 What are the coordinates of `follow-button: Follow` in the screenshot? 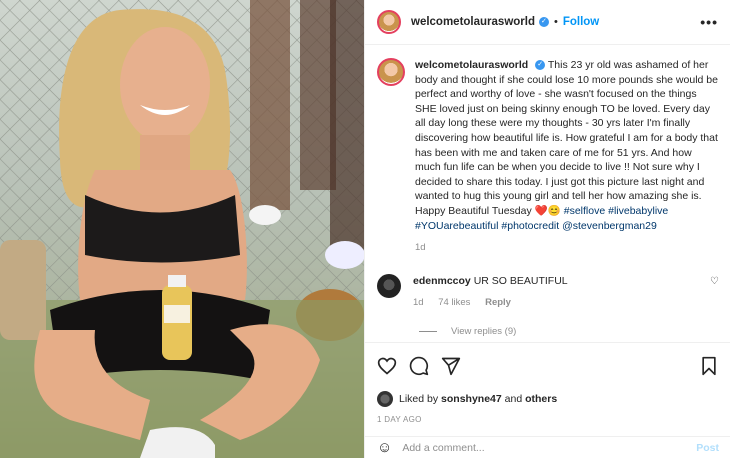 It's located at (581, 22).